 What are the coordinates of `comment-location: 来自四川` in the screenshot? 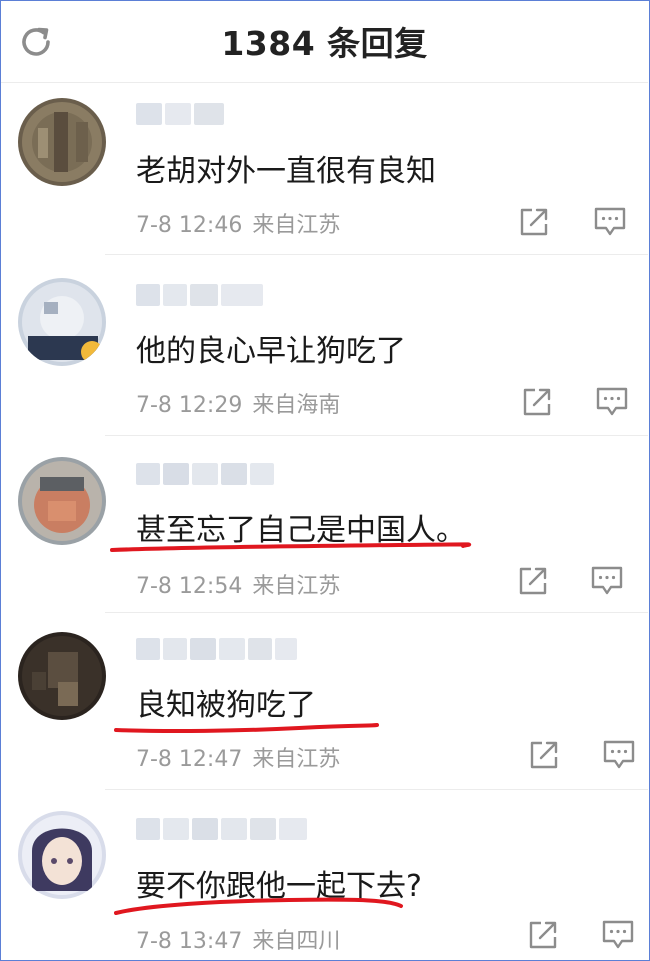 It's located at (296, 941).